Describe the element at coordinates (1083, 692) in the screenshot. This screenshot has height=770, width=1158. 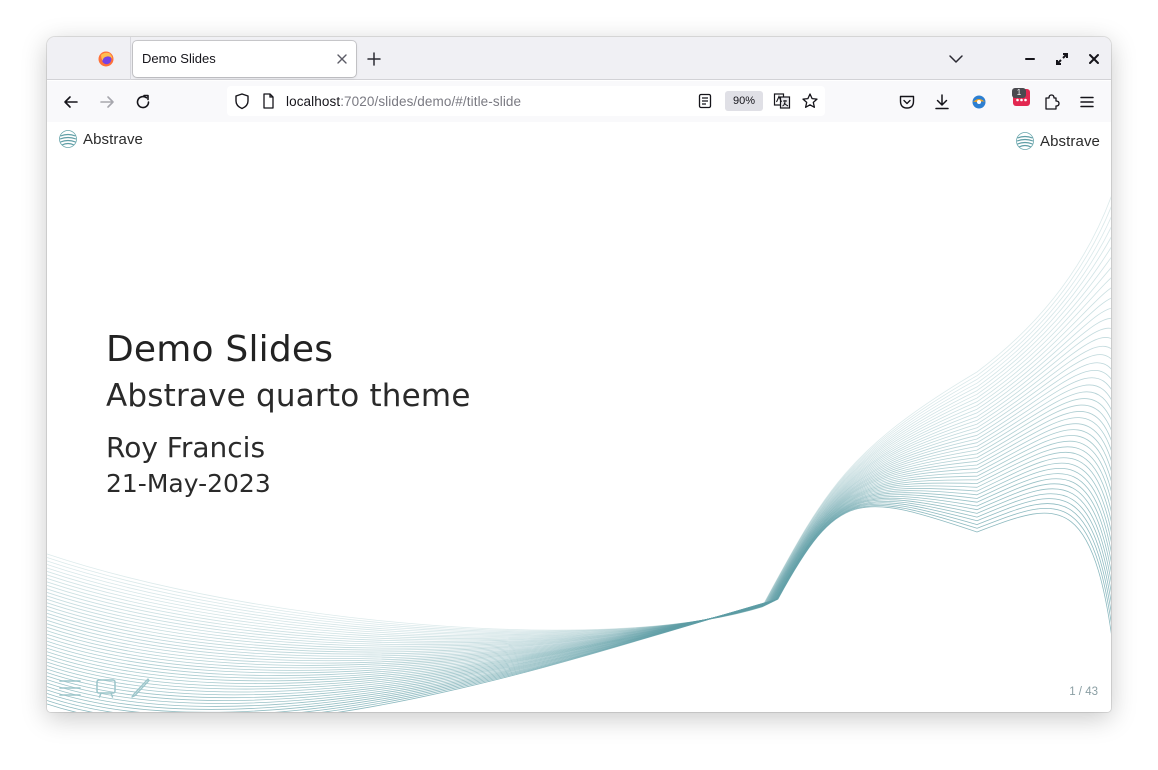
I see `slide-number: 1 / 43` at that location.